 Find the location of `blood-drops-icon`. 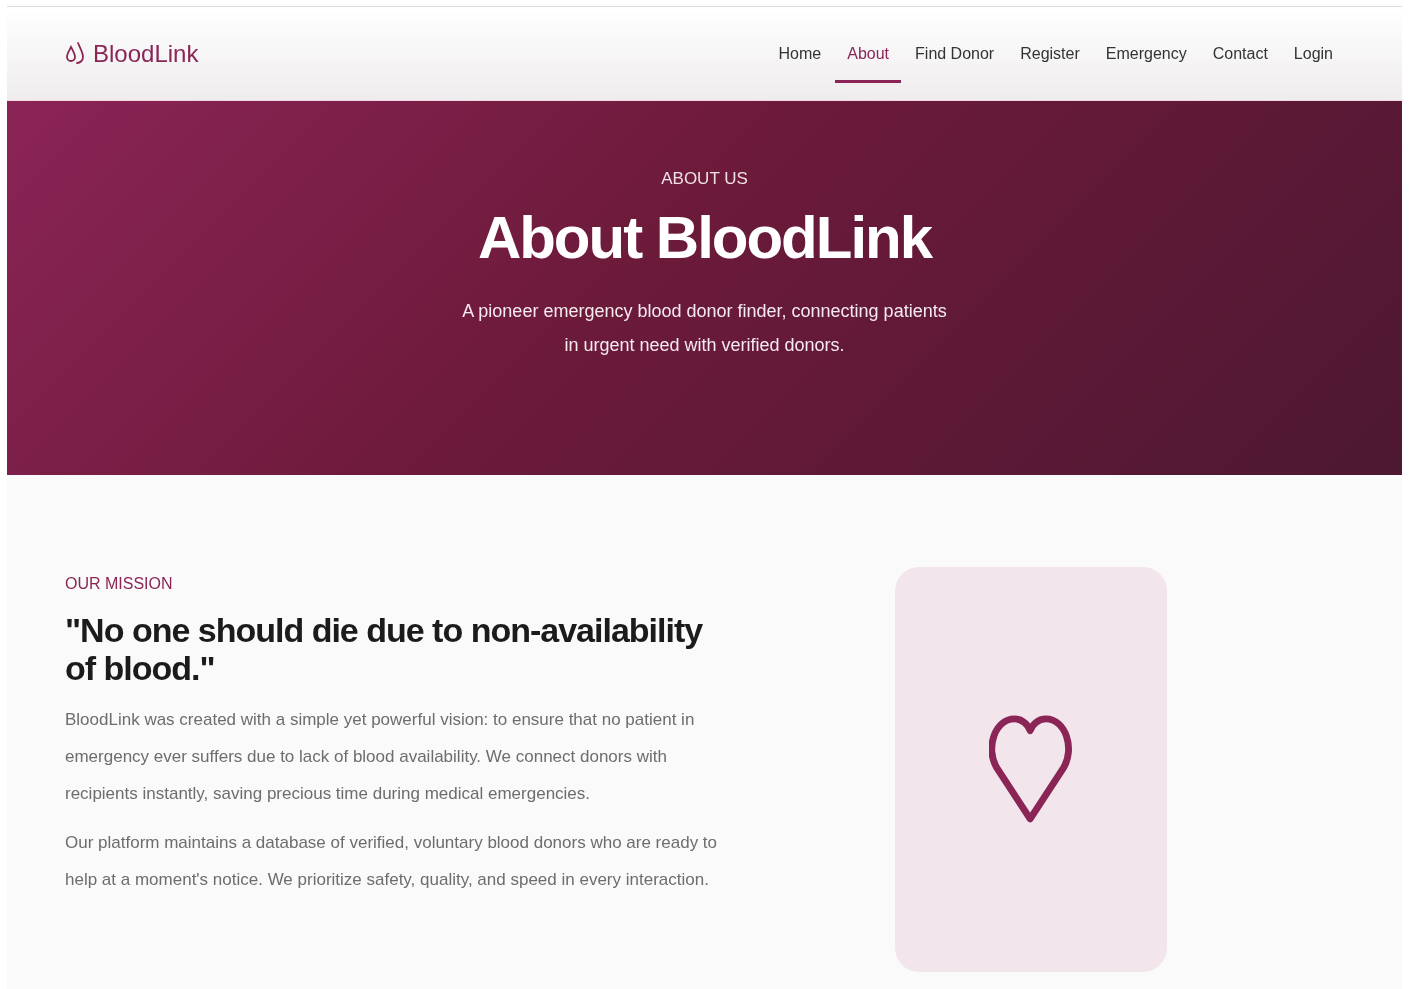

blood-drops-icon is located at coordinates (75, 53).